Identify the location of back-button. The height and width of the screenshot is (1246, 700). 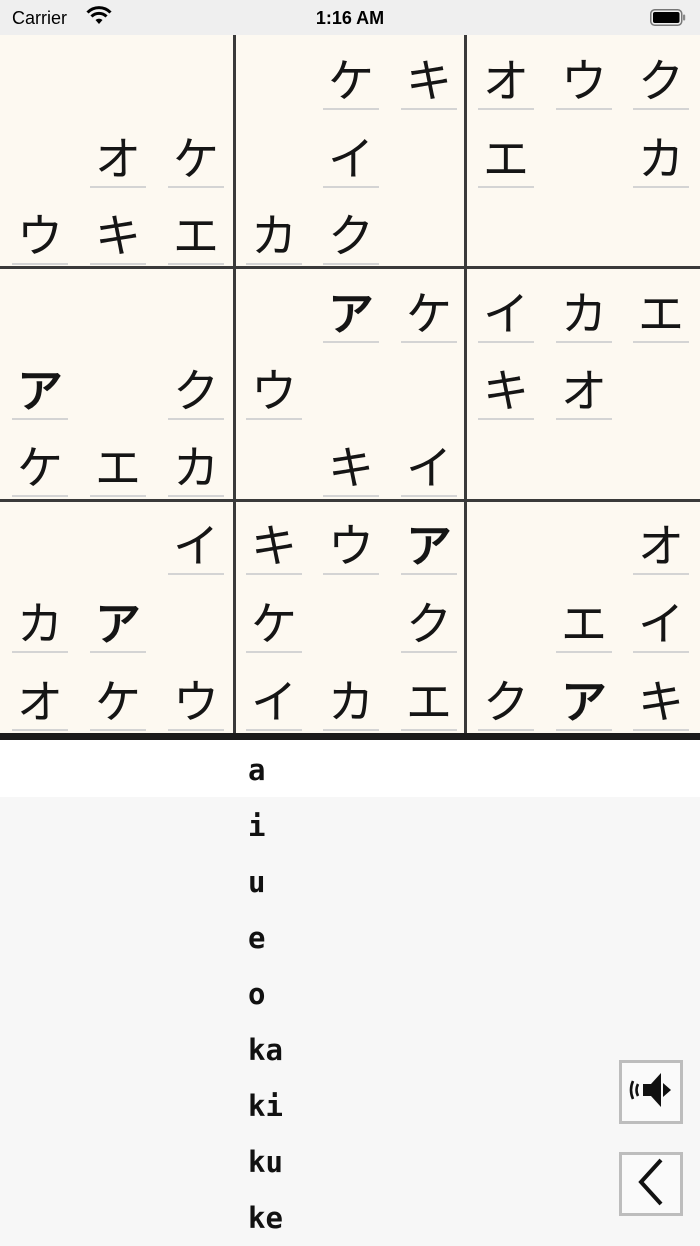
(651, 1184).